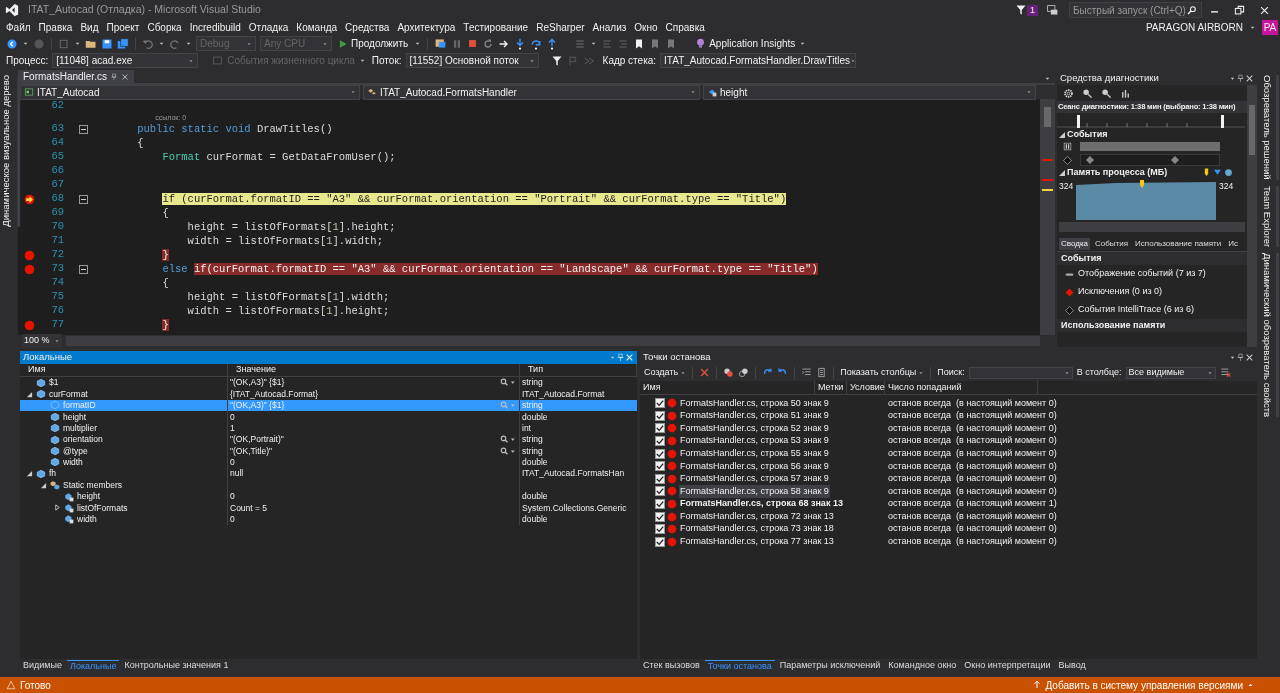  I want to click on thread-dropdown: [11552] Основной поток, so click(472, 60).